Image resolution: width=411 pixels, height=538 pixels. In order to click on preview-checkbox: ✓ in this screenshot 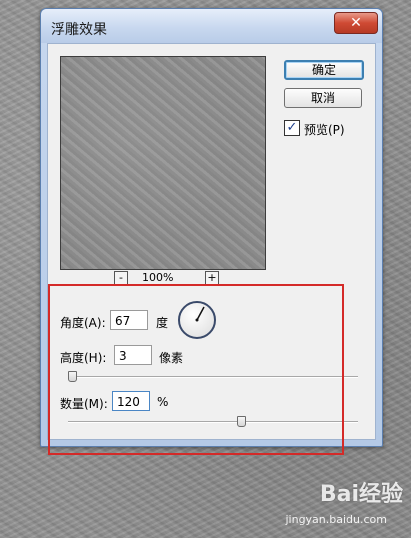, I will do `click(292, 128)`.